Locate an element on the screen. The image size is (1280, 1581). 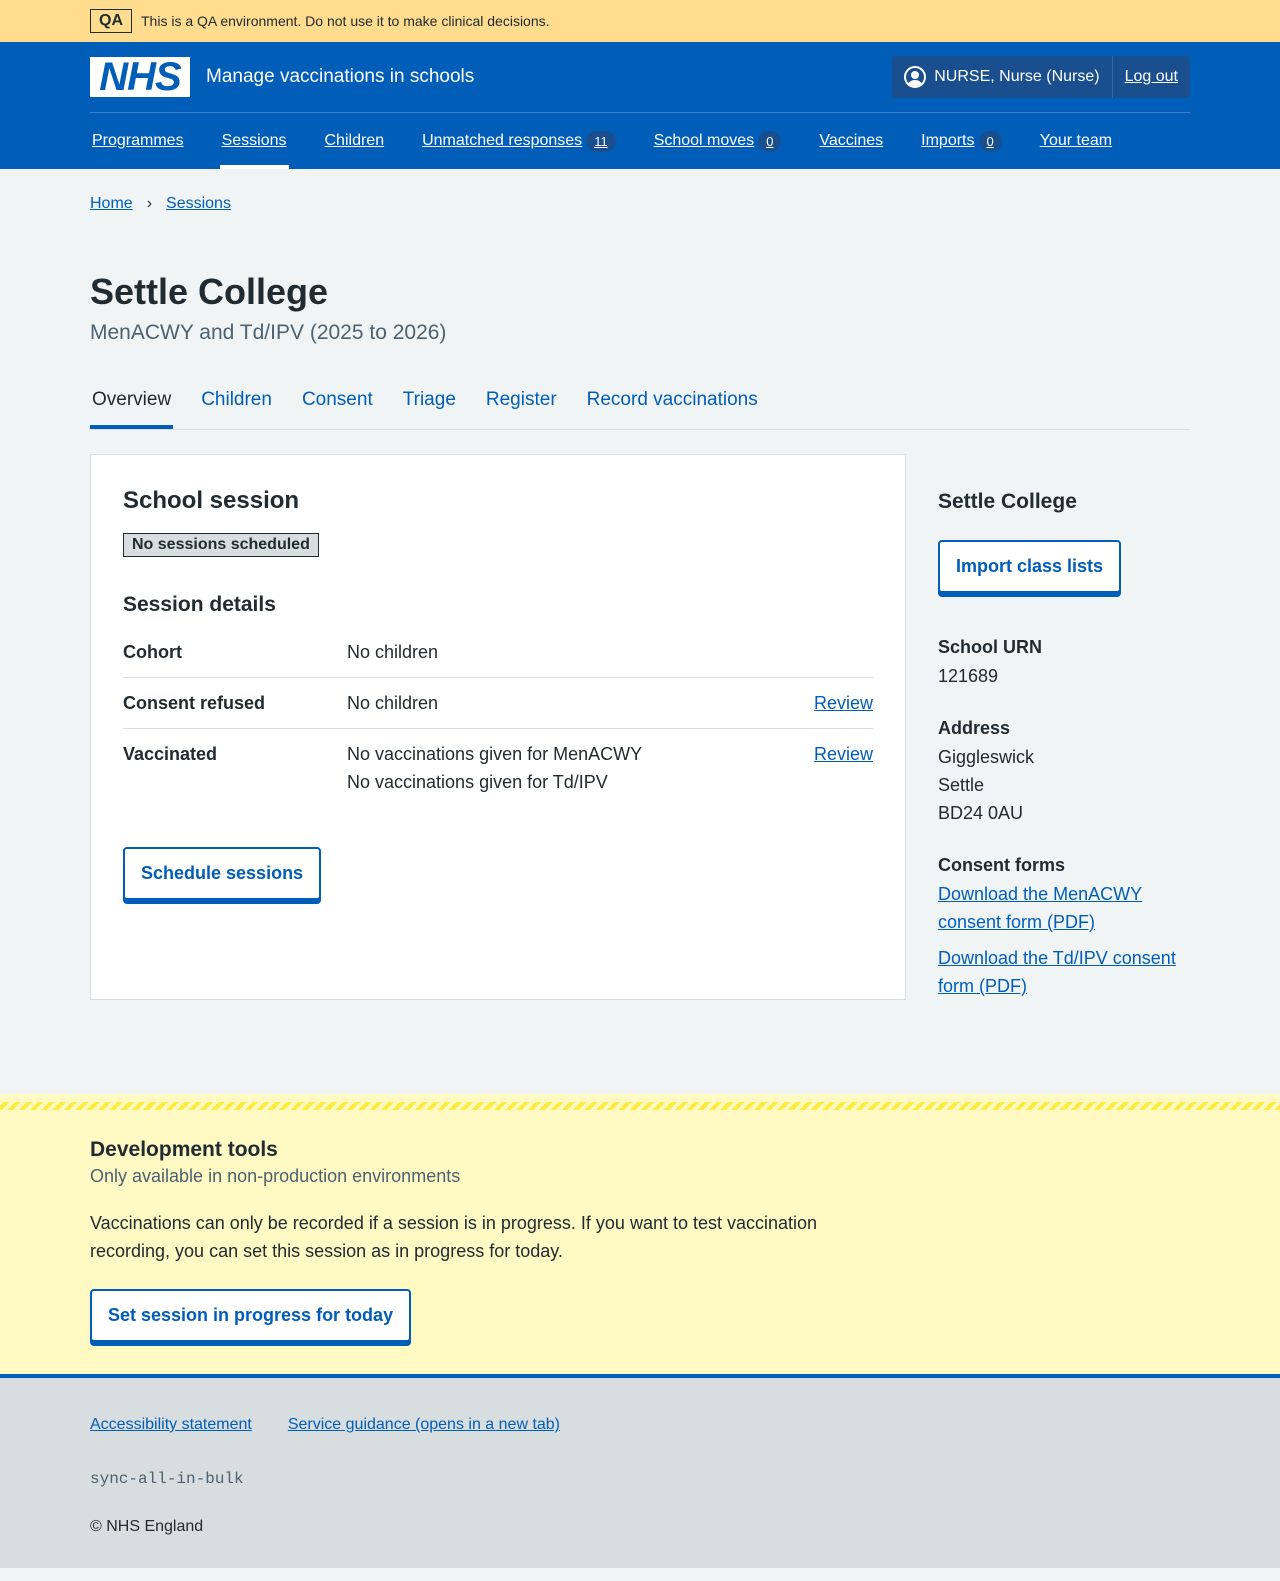
row-key: Consent refused is located at coordinates (194, 703).